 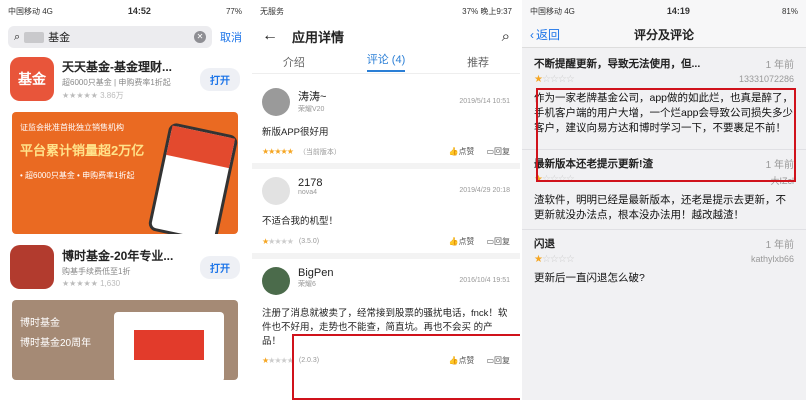 I want to click on tab-reviews: 评论 (4), so click(x=386, y=61).